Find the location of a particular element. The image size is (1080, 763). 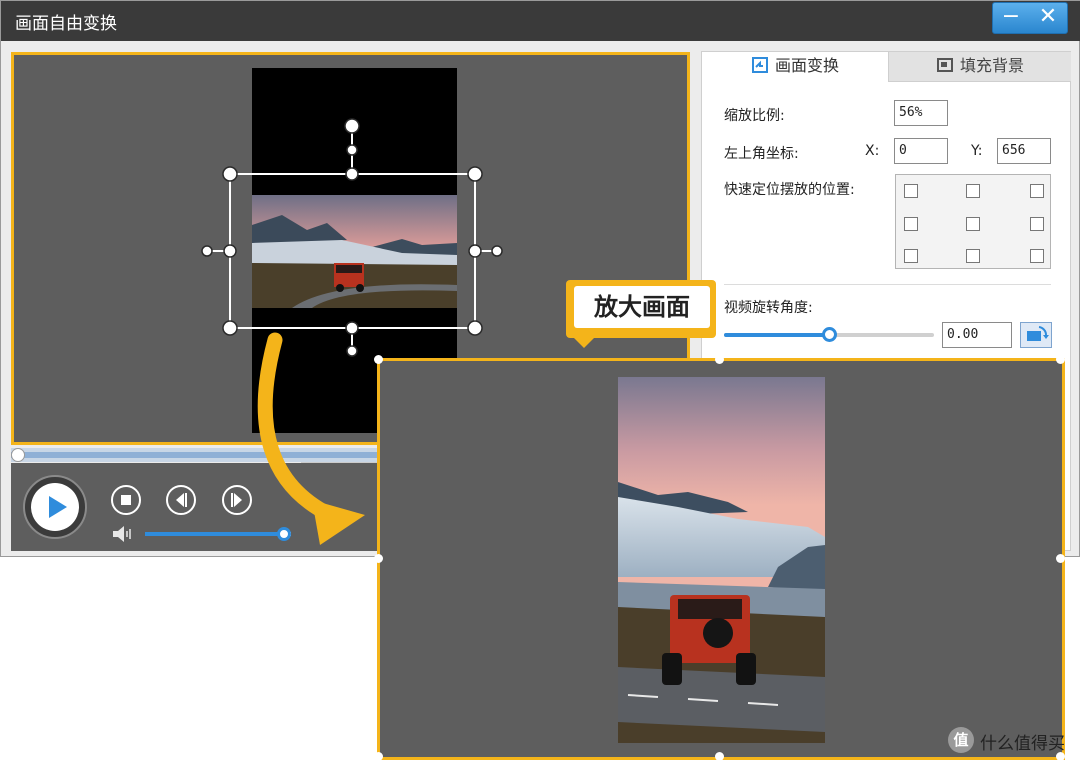

curved-arrow is located at coordinates (311, 438).